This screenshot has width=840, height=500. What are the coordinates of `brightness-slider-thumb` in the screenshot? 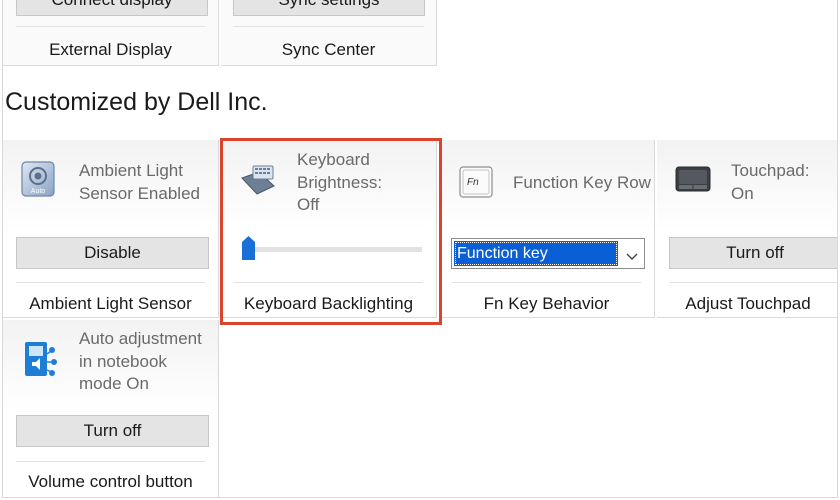 It's located at (248, 248).